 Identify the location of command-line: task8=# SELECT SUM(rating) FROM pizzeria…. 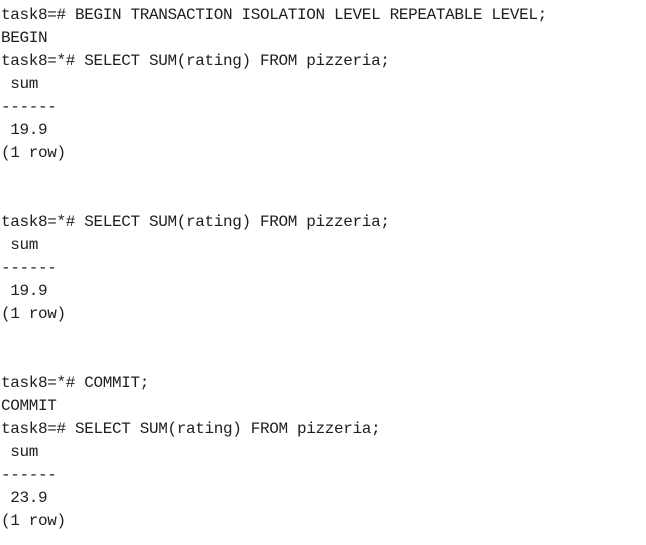
(191, 429).